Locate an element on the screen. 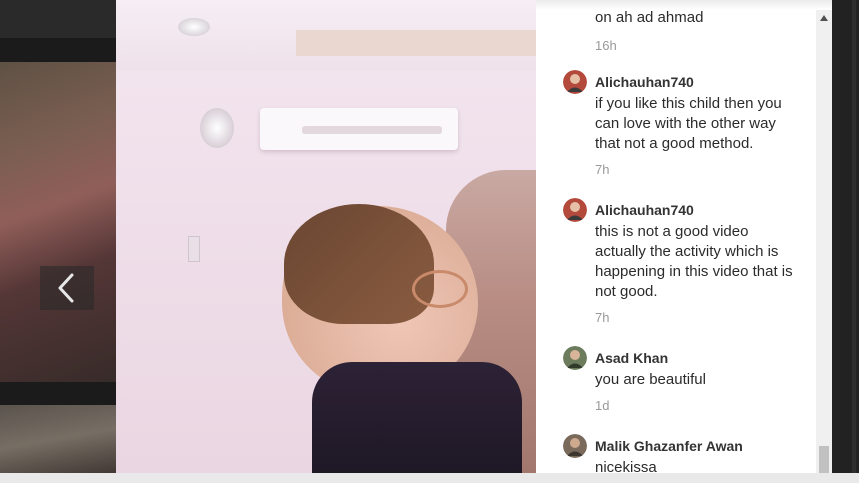  comment-time: 1d is located at coordinates (699, 405).